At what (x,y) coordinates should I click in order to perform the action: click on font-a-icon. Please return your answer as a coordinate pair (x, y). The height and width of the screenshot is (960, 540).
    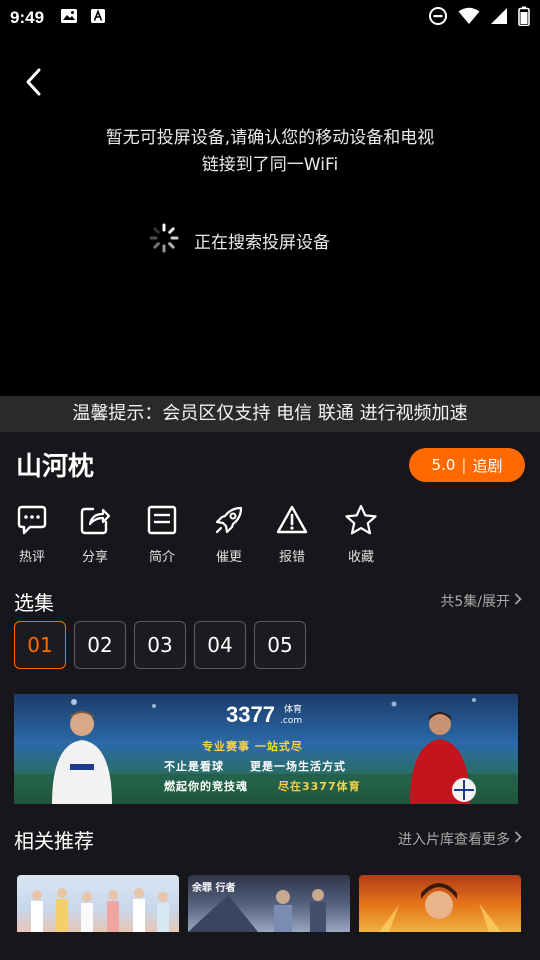
    Looking at the image, I should click on (98, 18).